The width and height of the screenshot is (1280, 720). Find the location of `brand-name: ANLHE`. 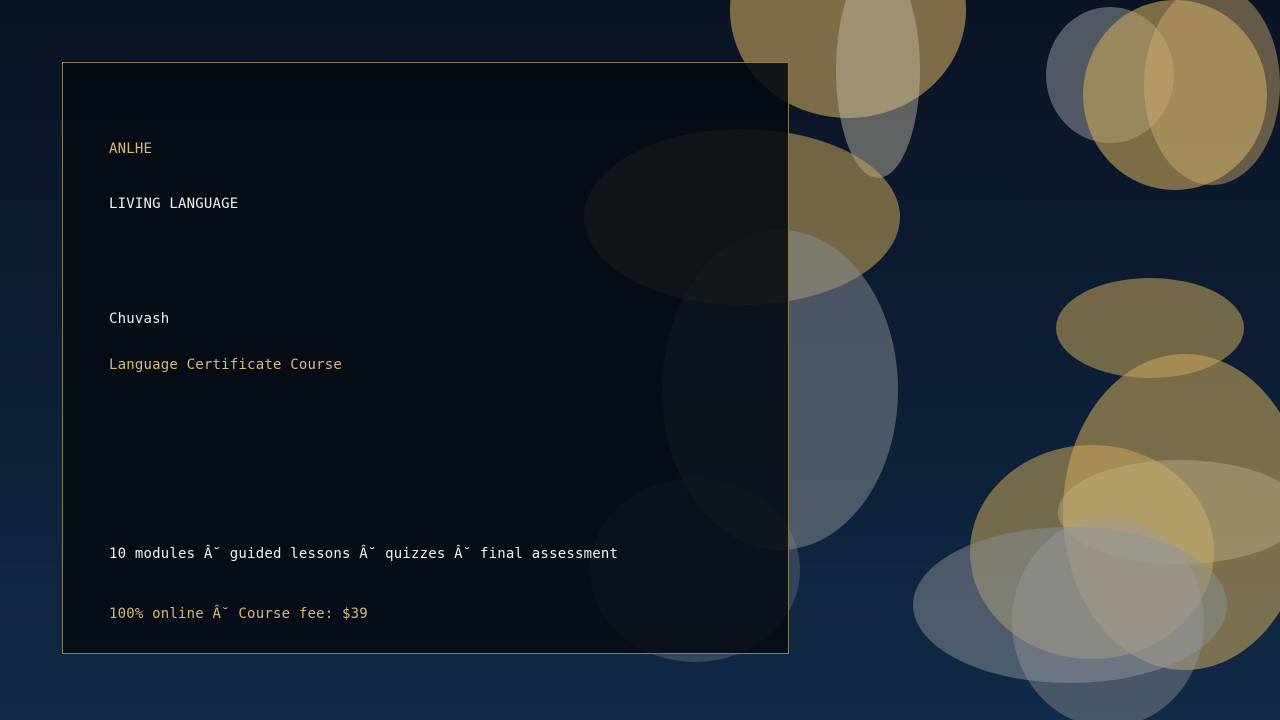

brand-name: ANLHE is located at coordinates (131, 149).